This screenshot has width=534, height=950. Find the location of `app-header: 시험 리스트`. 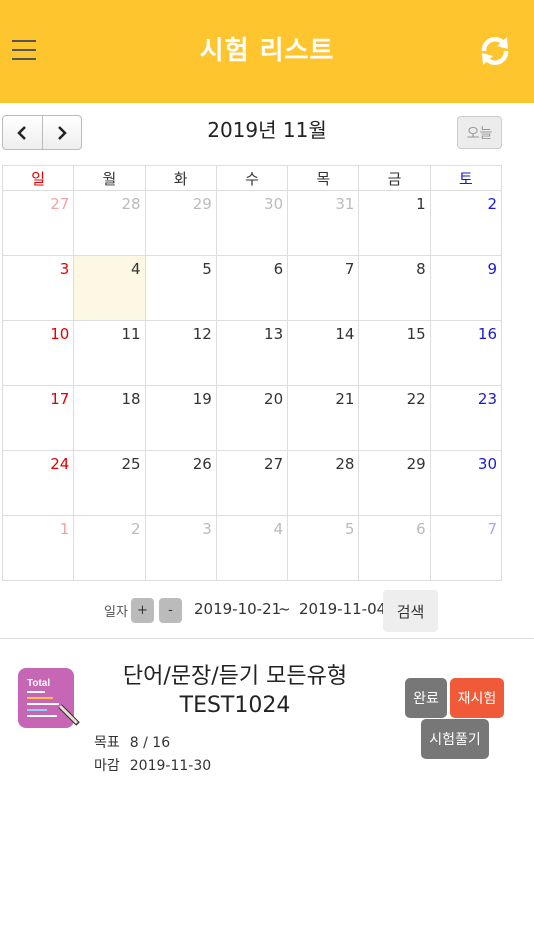

app-header: 시험 리스트 is located at coordinates (267, 51).